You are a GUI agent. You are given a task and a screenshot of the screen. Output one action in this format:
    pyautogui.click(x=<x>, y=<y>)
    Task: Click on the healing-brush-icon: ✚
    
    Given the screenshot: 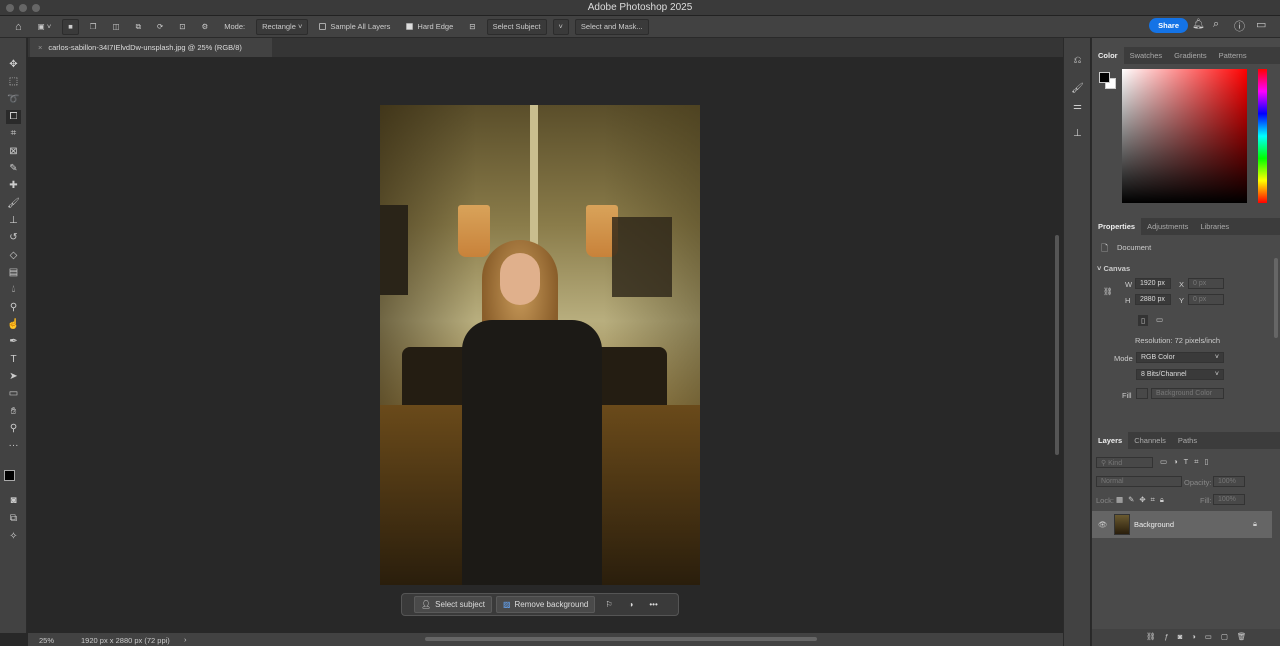 What is the action you would take?
    pyautogui.click(x=13, y=186)
    